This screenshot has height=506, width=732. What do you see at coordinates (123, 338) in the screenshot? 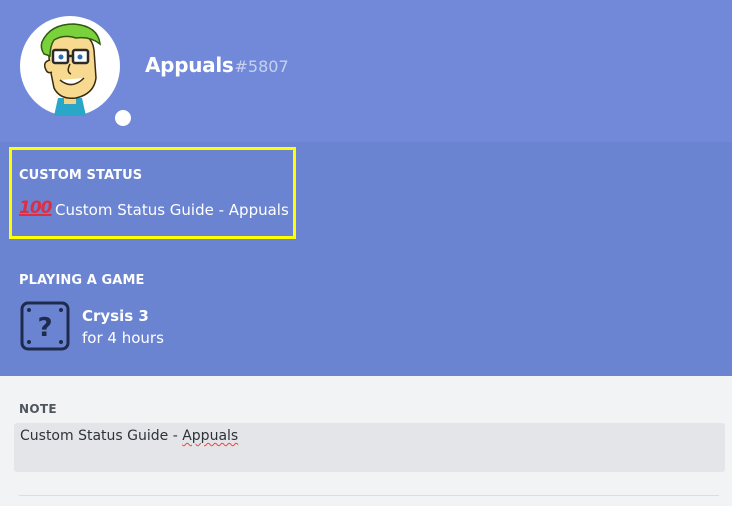
I see `game-duration: for 4 hours` at bounding box center [123, 338].